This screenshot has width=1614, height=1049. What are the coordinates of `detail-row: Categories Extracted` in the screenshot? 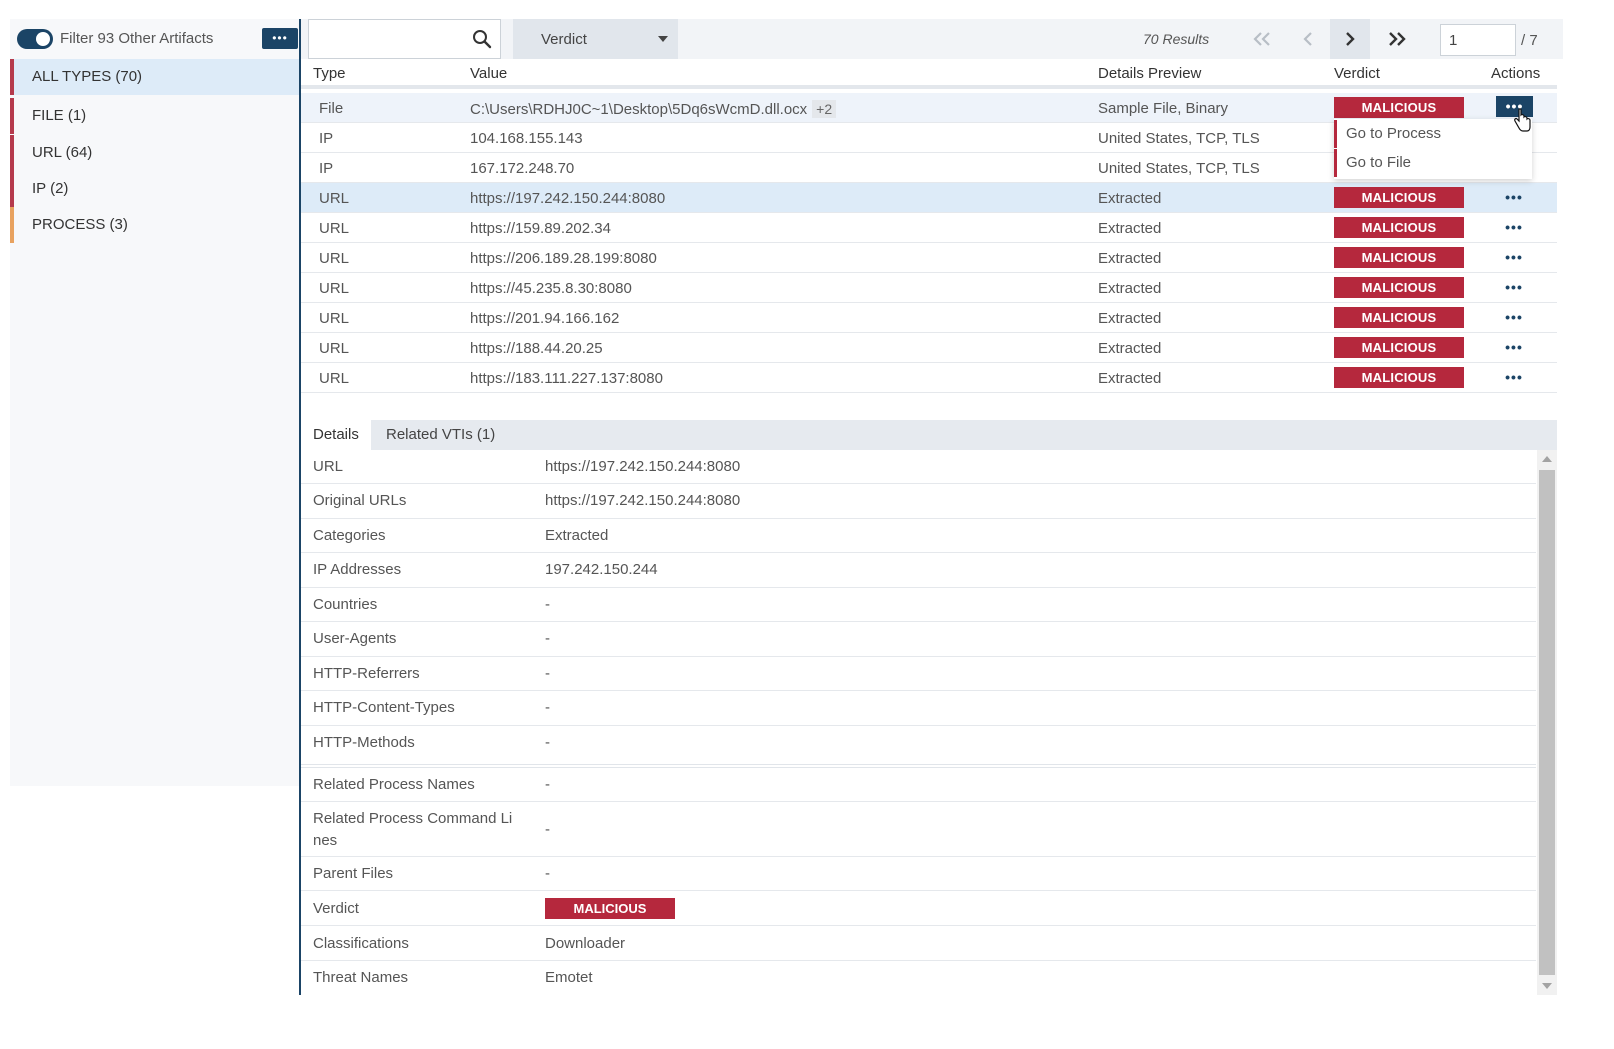 It's located at (918, 536).